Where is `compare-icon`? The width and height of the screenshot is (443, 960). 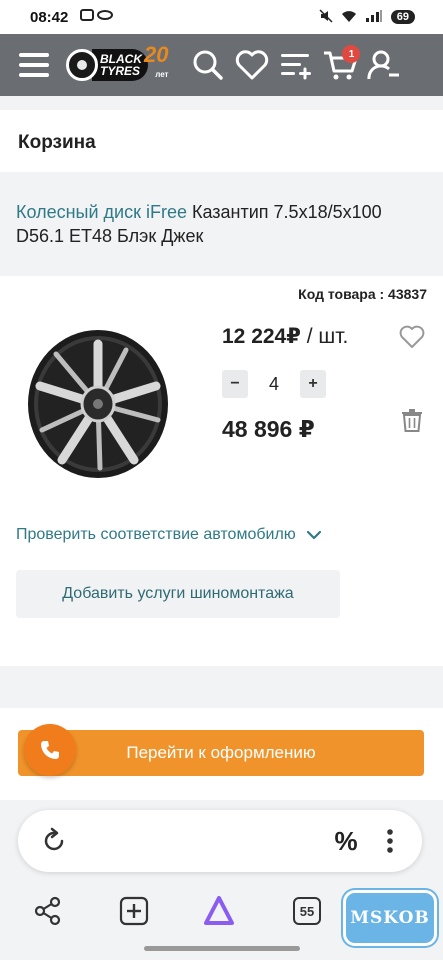
compare-icon is located at coordinates (296, 65).